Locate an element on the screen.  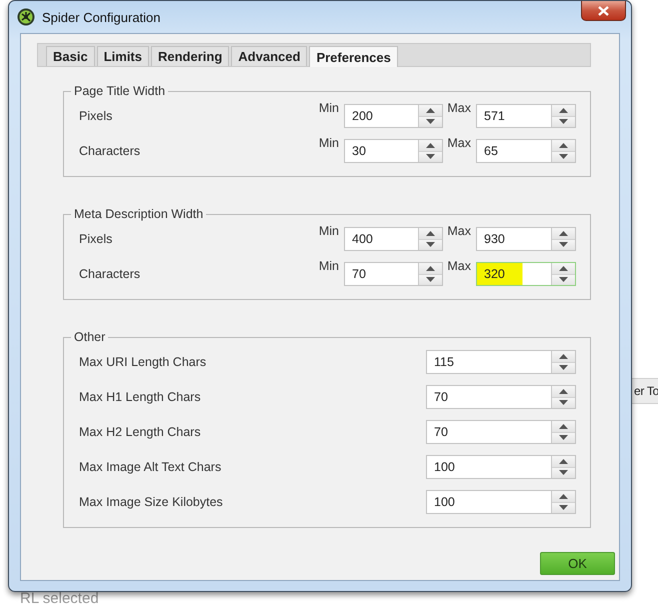
close-icon is located at coordinates (603, 11).